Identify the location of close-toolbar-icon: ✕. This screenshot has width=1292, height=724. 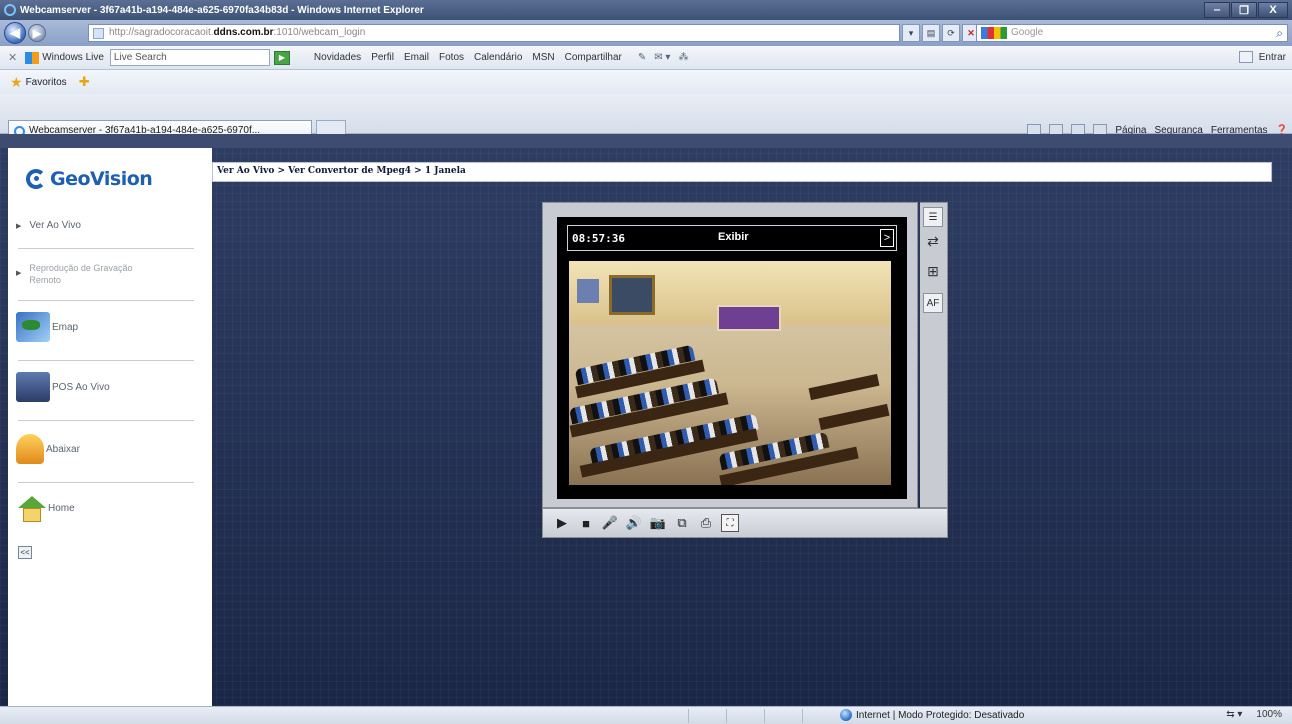
(12, 57).